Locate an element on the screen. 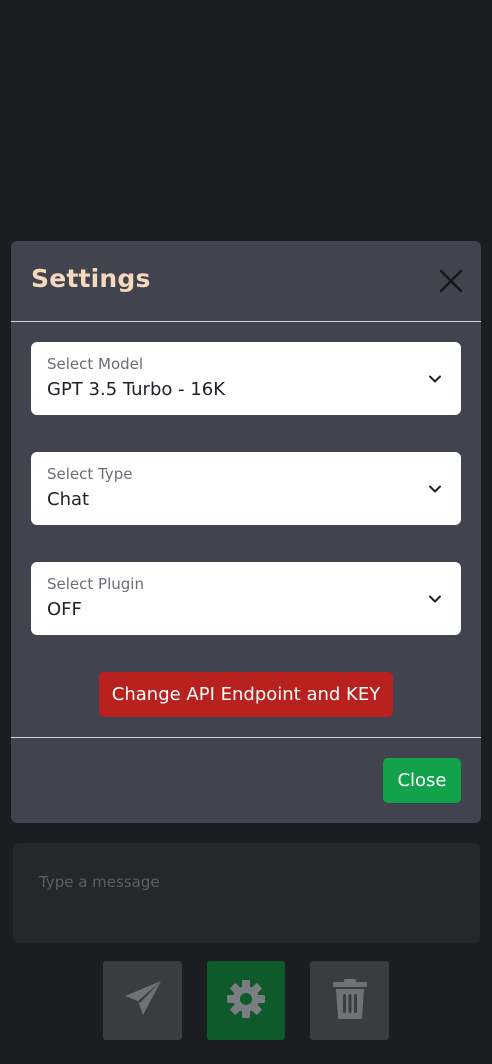  model-select: Select Model GPT 3.5 Turbo - 16K is located at coordinates (246, 378).